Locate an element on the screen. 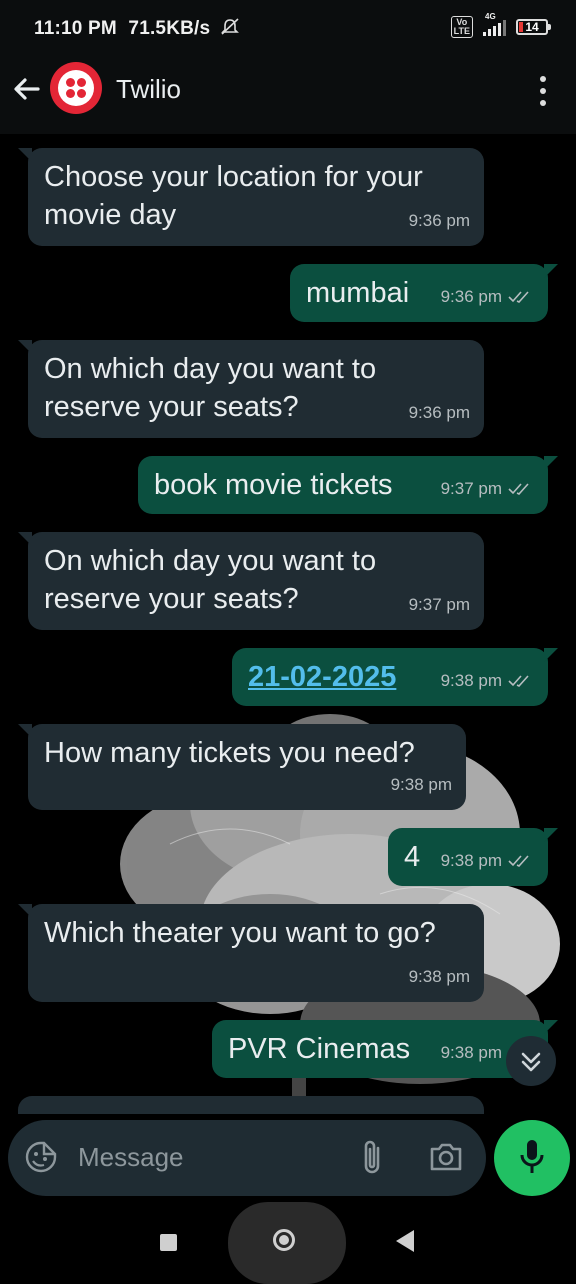 This screenshot has height=1284, width=576. system-back-button is located at coordinates (405, 1241).